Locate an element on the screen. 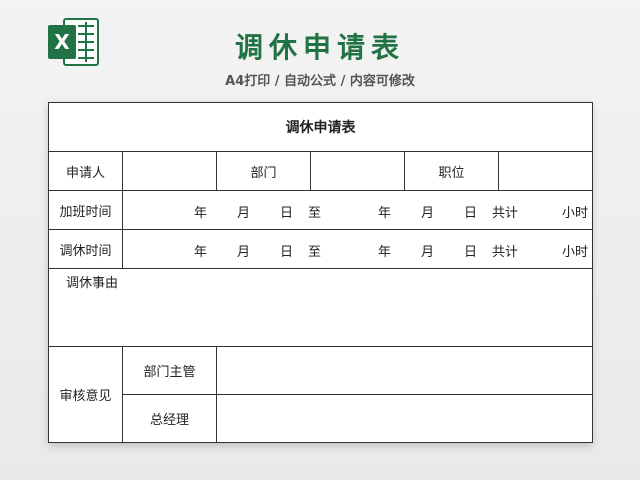  dept-head-label: 部门主管 is located at coordinates (169, 370).